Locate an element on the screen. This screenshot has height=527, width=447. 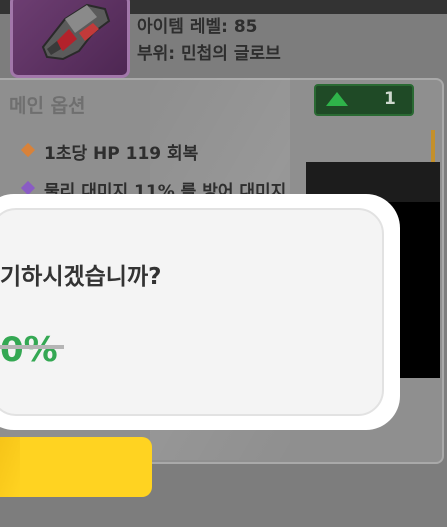
up-arrow-icon is located at coordinates (337, 99).